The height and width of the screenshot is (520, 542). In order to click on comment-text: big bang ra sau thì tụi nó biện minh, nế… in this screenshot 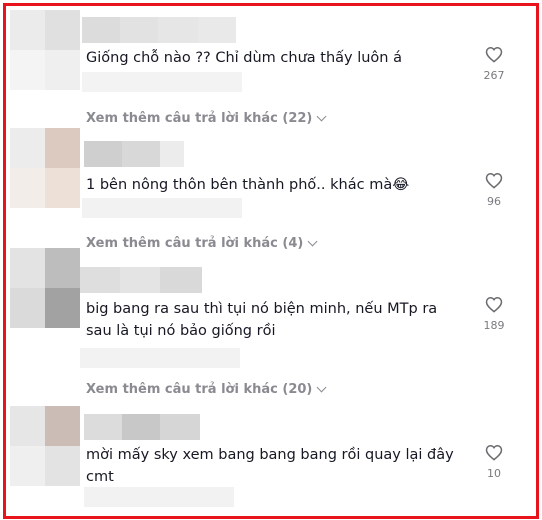, I will do `click(262, 320)`.